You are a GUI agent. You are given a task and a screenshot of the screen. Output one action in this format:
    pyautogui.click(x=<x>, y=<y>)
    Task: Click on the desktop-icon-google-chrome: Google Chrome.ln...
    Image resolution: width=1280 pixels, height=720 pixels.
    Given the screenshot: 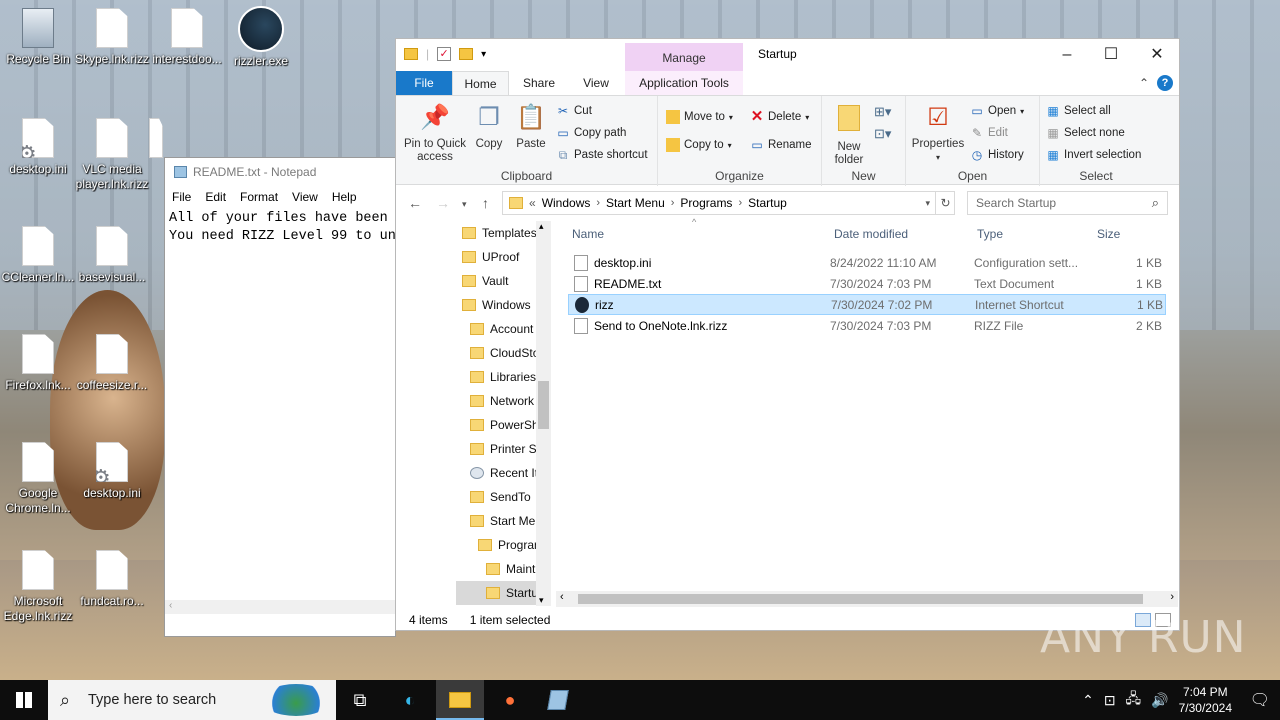 What is the action you would take?
    pyautogui.click(x=38, y=479)
    